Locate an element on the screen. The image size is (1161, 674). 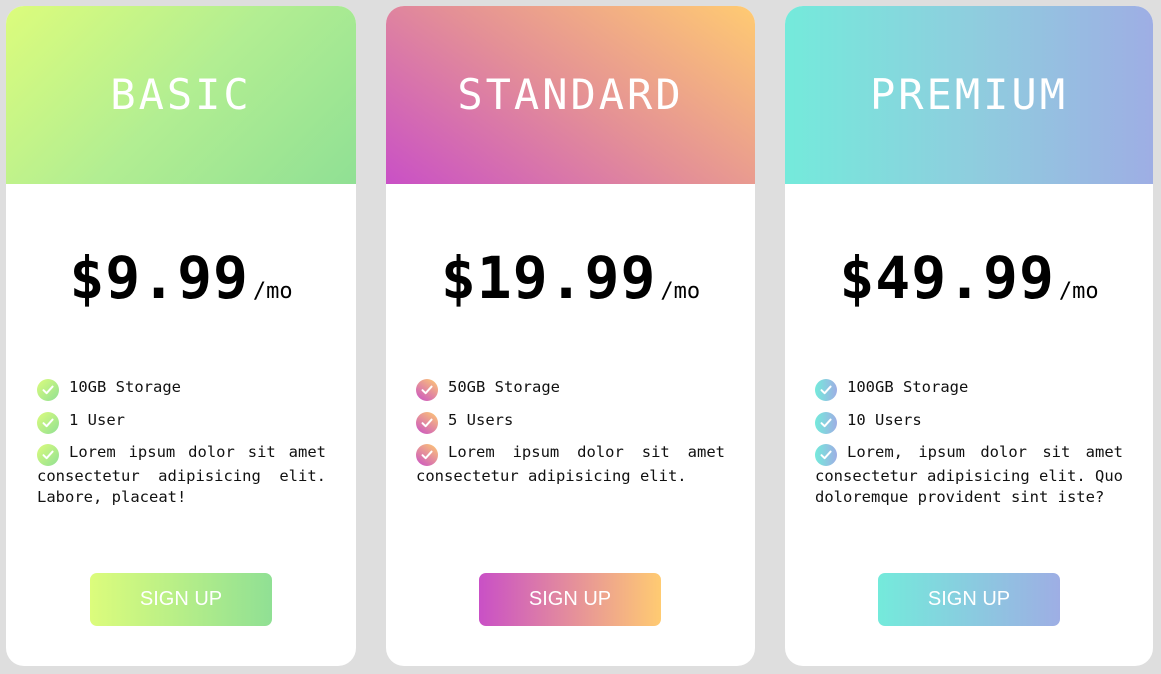
plan-header: PREMIUM is located at coordinates (969, 95).